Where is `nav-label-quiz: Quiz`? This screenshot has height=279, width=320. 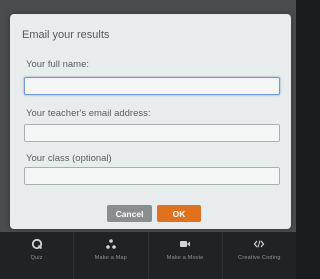
nav-label-quiz: Quiz is located at coordinates (36, 258).